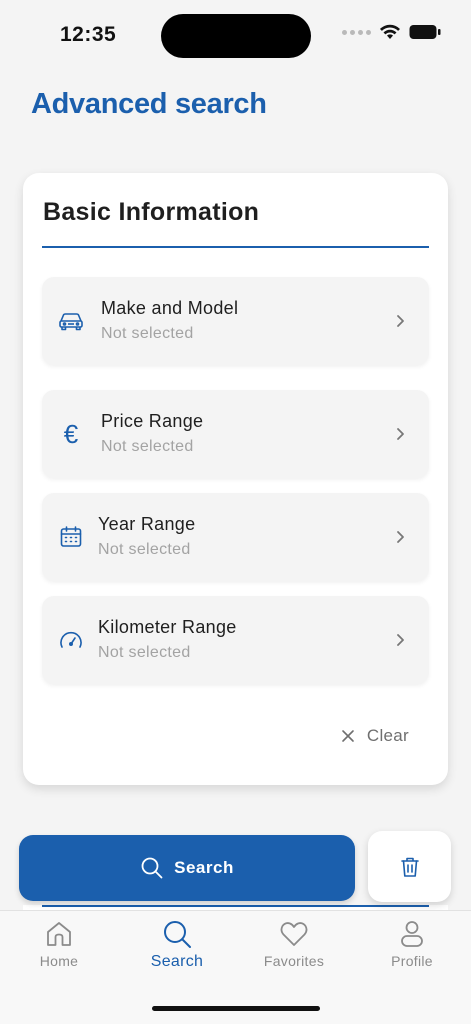 The height and width of the screenshot is (1024, 471). What do you see at coordinates (412, 961) in the screenshot?
I see `tab-profile-label: Profile` at bounding box center [412, 961].